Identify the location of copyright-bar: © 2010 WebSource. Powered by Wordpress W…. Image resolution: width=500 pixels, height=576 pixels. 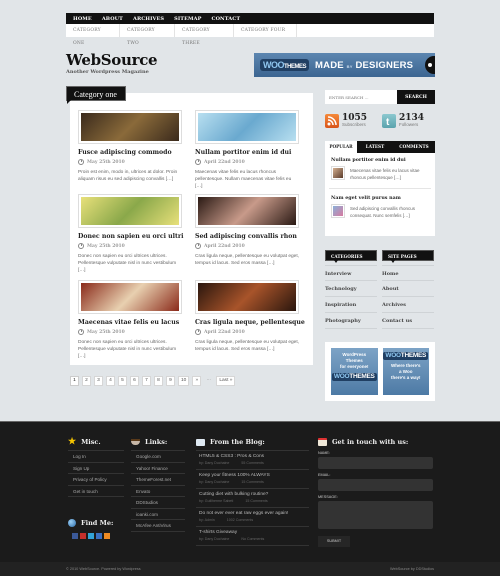
(250, 569).